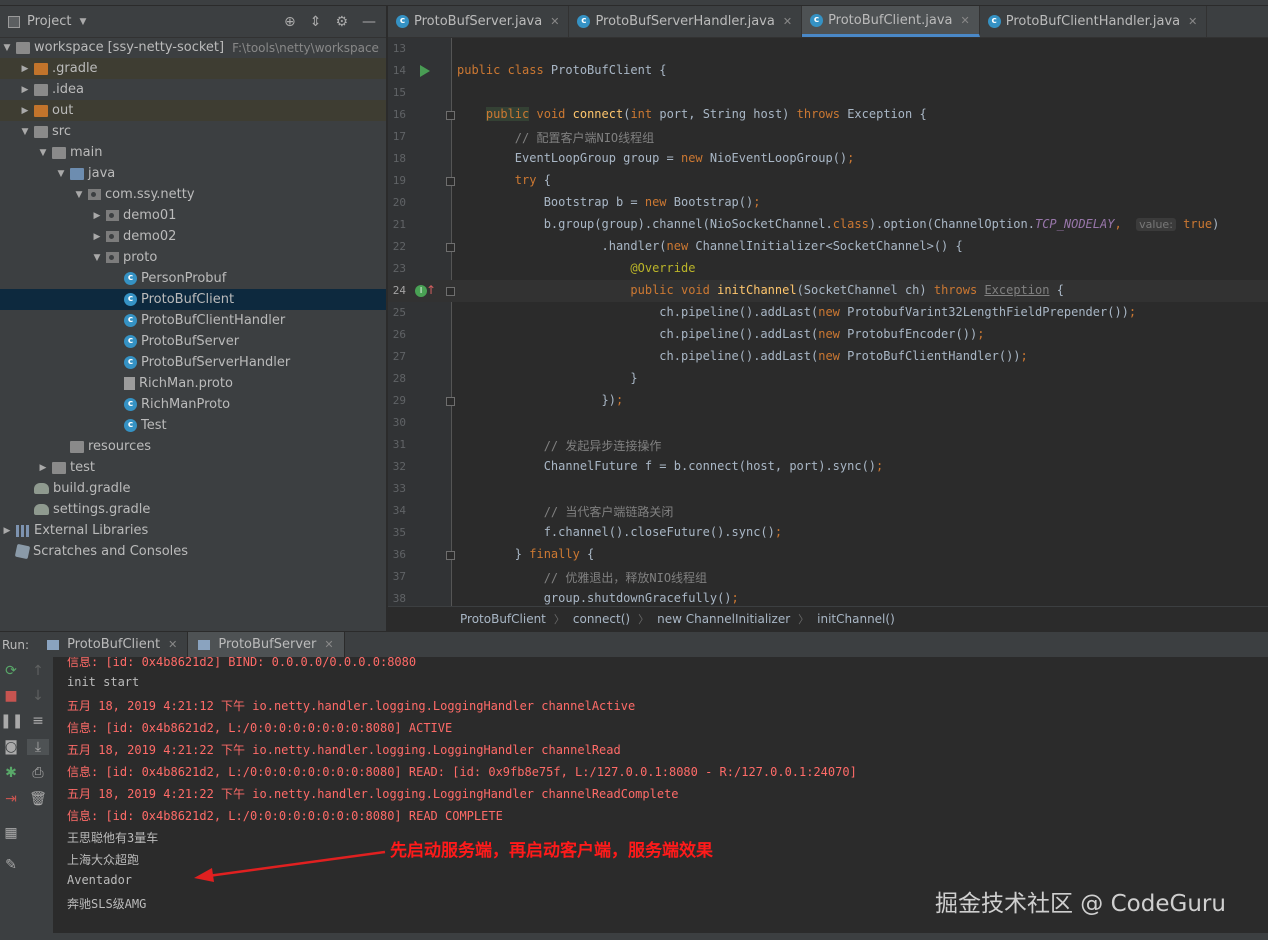 The image size is (1268, 940). Describe the element at coordinates (425, 71) in the screenshot. I see `run-gutter-icon` at that location.